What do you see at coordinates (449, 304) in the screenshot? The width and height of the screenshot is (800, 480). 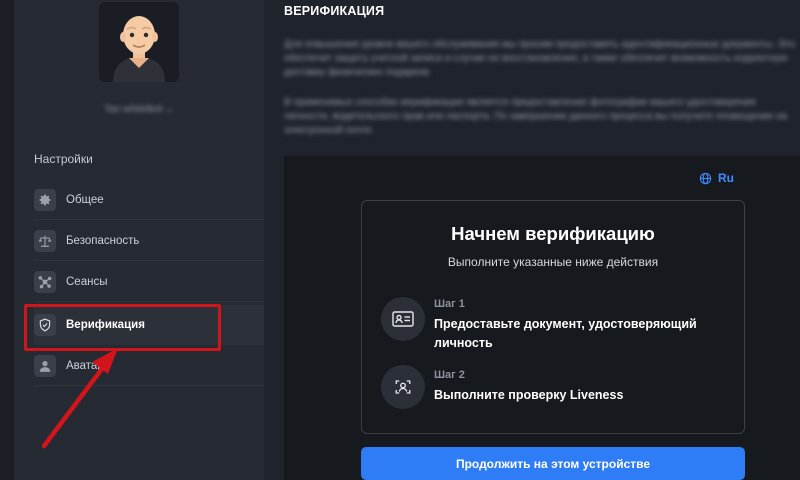 I see `step-1-label: Шаг 1` at bounding box center [449, 304].